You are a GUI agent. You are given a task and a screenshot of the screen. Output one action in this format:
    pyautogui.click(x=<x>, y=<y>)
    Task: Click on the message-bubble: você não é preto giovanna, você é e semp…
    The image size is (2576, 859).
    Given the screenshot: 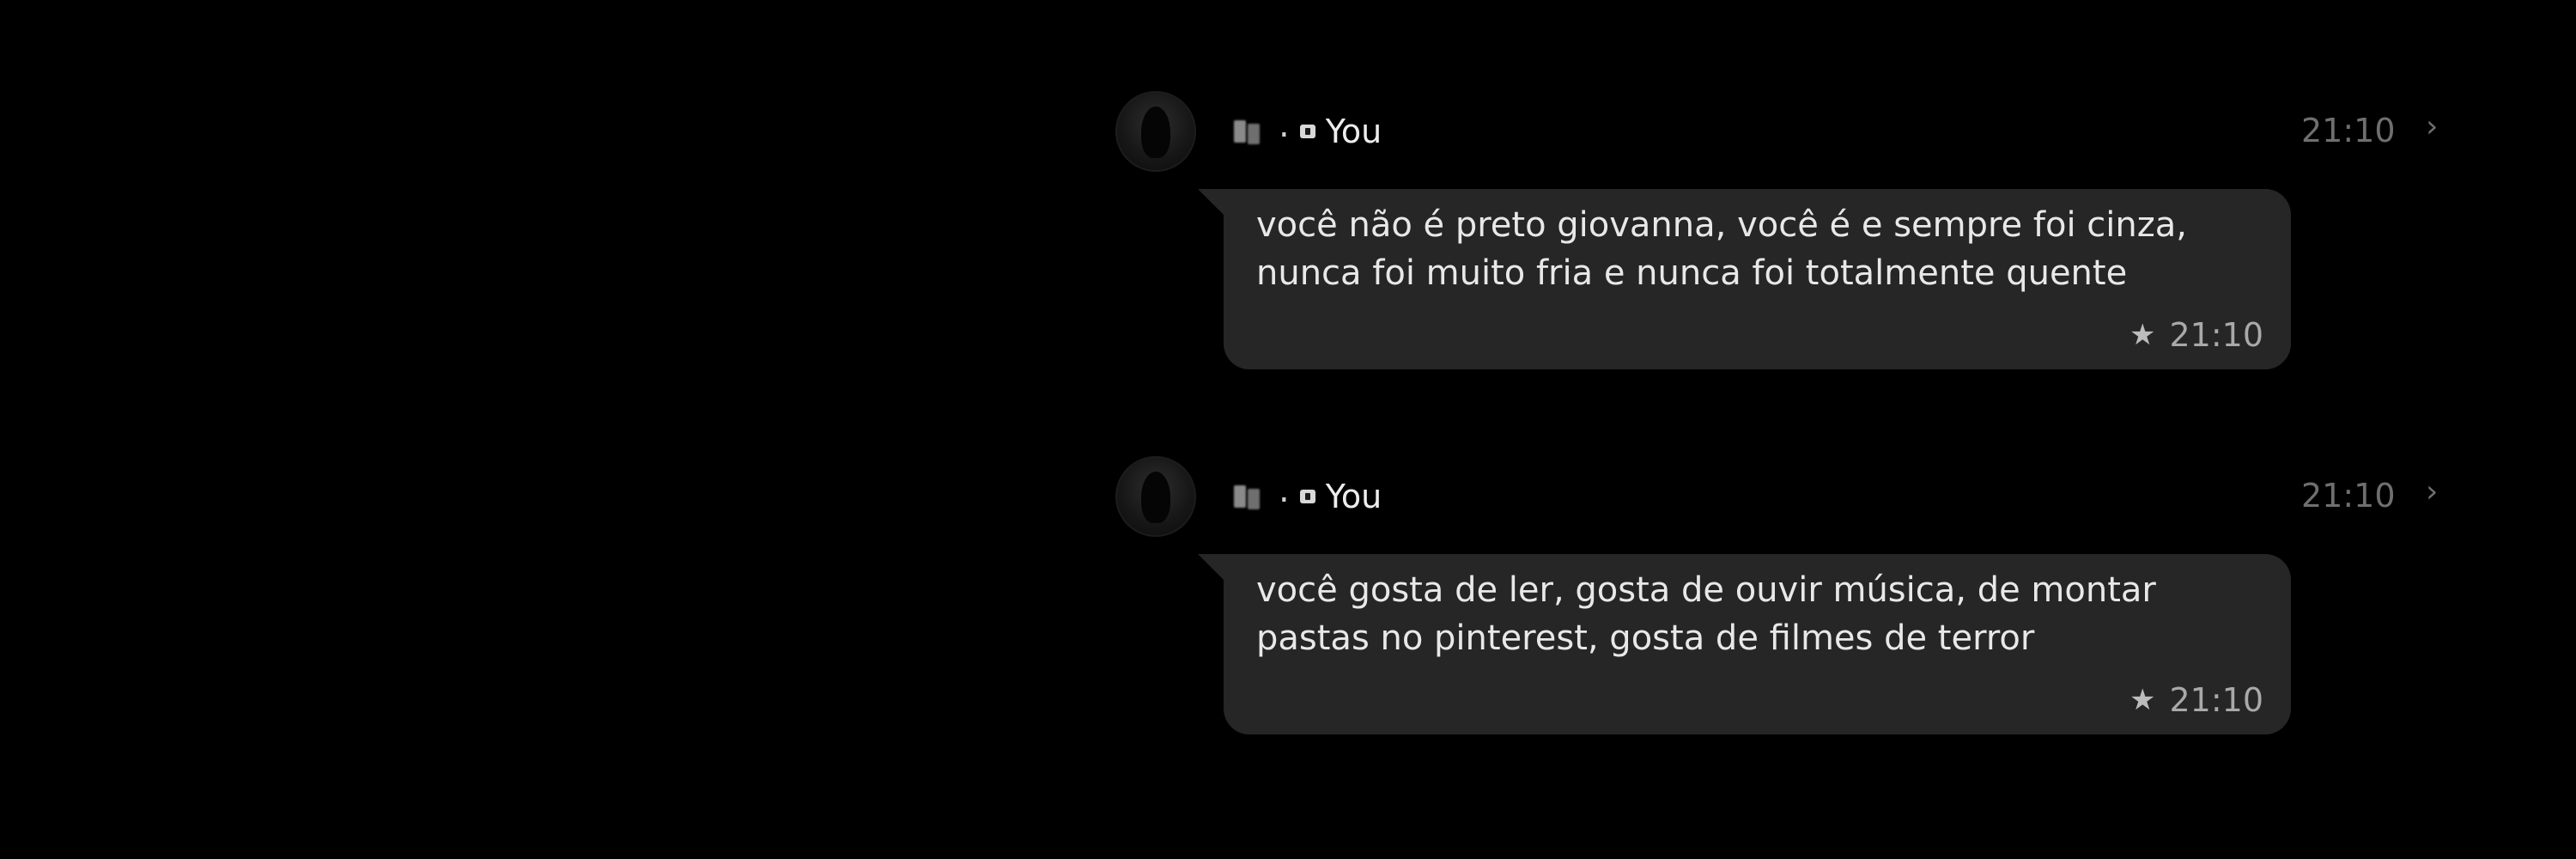 What is the action you would take?
    pyautogui.click(x=1744, y=279)
    